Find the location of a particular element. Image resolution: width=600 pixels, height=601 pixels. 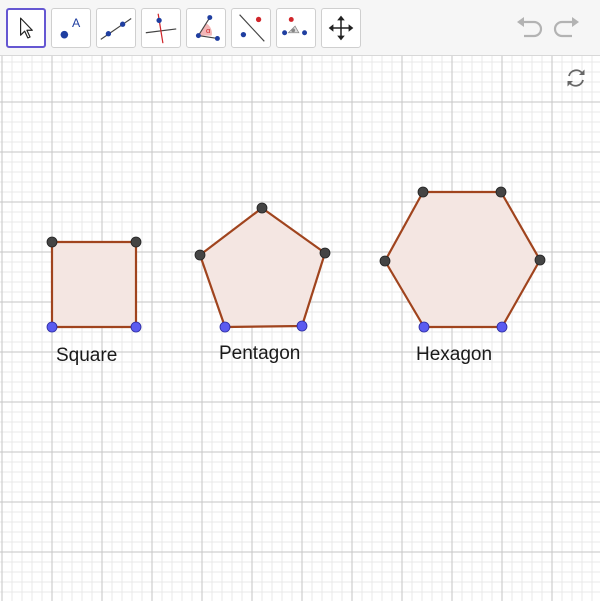

hexagon-shape is located at coordinates (462, 259).